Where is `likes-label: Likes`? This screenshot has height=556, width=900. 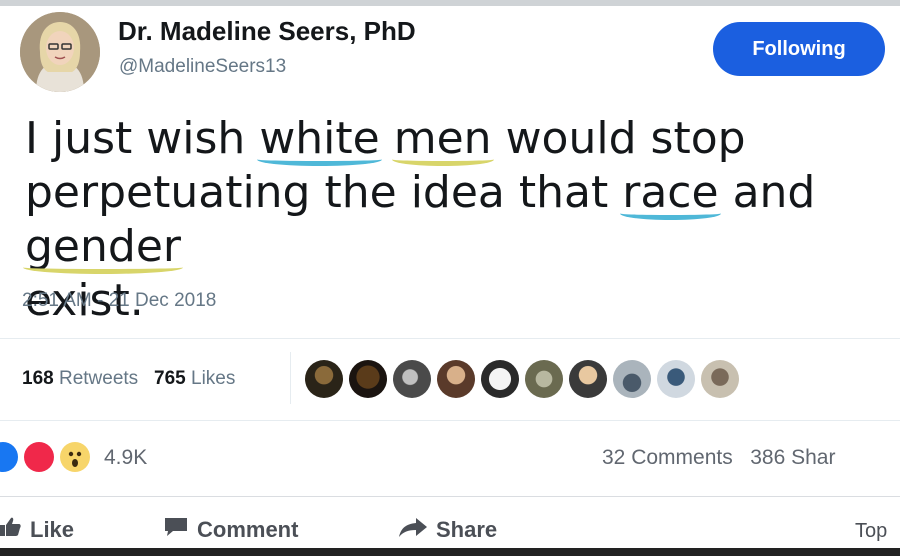
likes-label: Likes is located at coordinates (213, 378).